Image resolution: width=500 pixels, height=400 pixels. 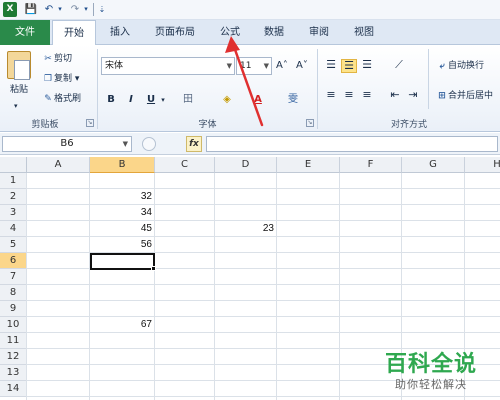 I want to click on underline-dropdown-icon: ▾, so click(x=163, y=100).